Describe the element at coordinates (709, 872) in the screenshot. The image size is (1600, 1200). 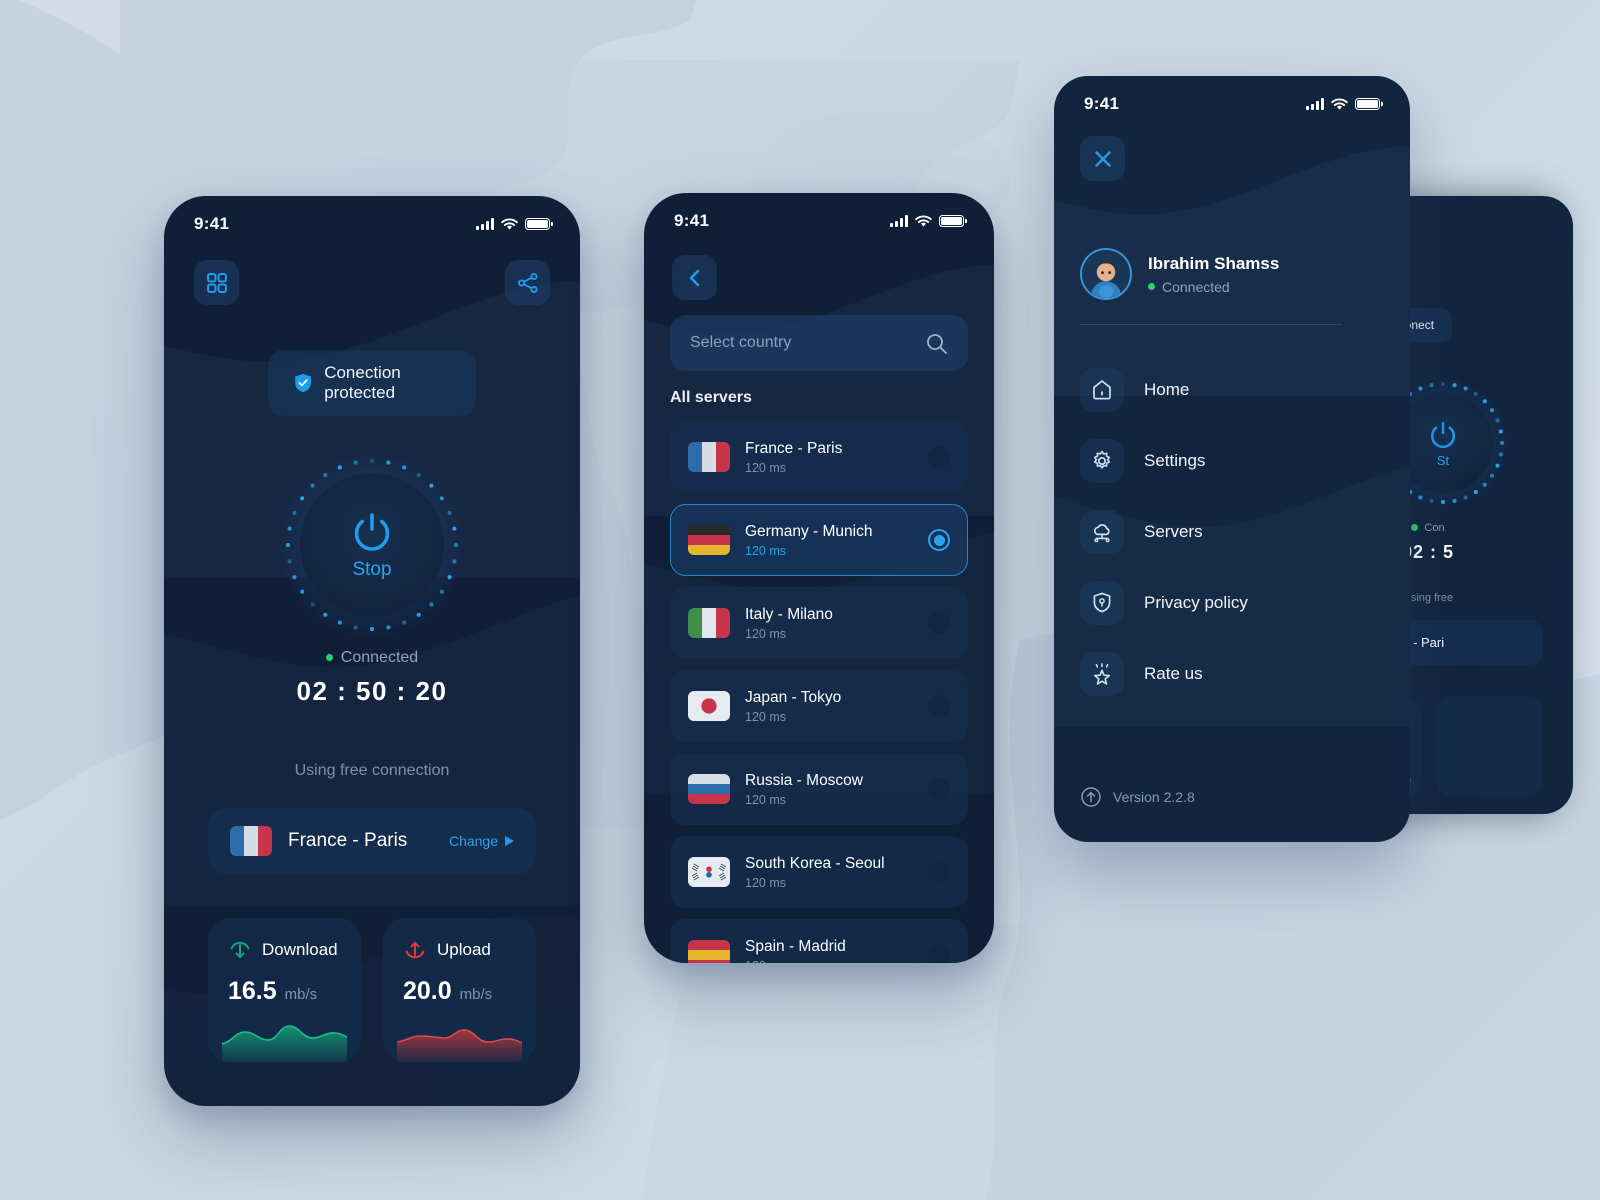
I see `south-korea-flag` at that location.